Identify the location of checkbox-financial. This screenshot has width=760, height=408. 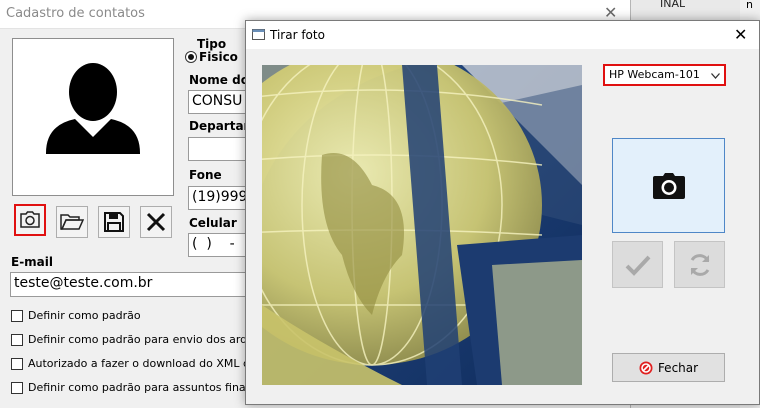
(17, 388).